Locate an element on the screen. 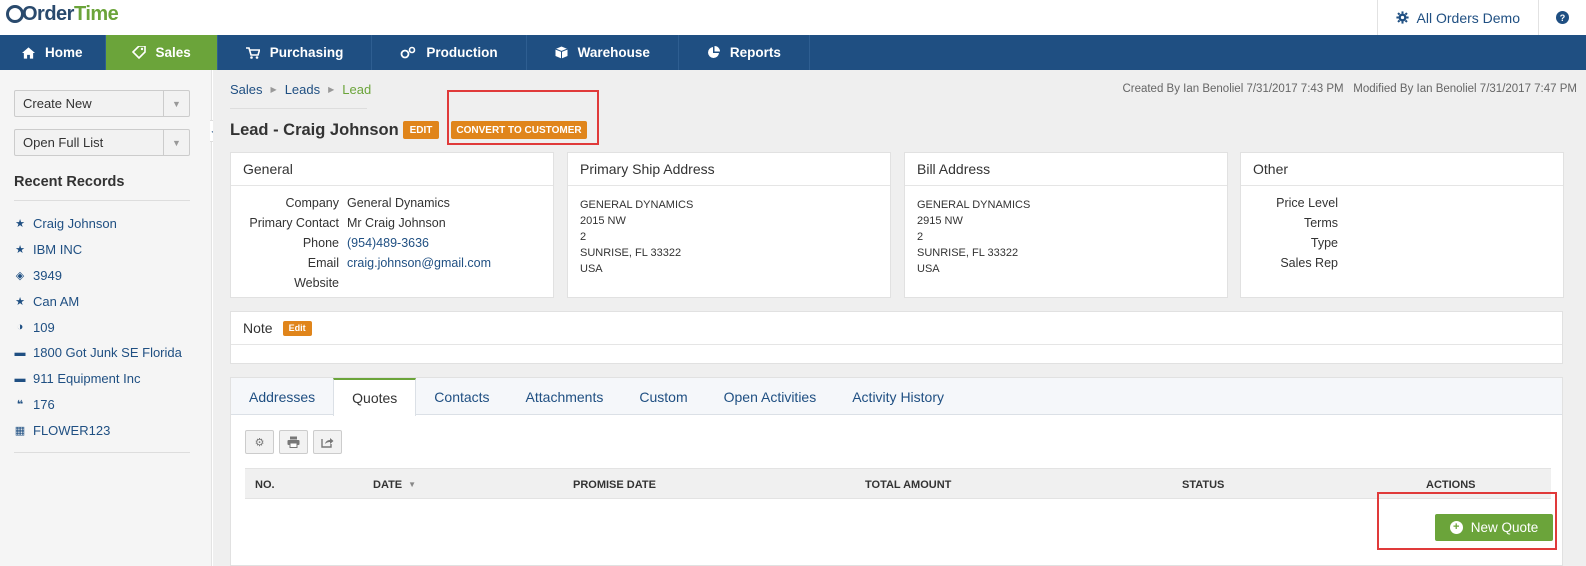 This screenshot has height=566, width=1586. nav-reports-label: Reports is located at coordinates (755, 52).